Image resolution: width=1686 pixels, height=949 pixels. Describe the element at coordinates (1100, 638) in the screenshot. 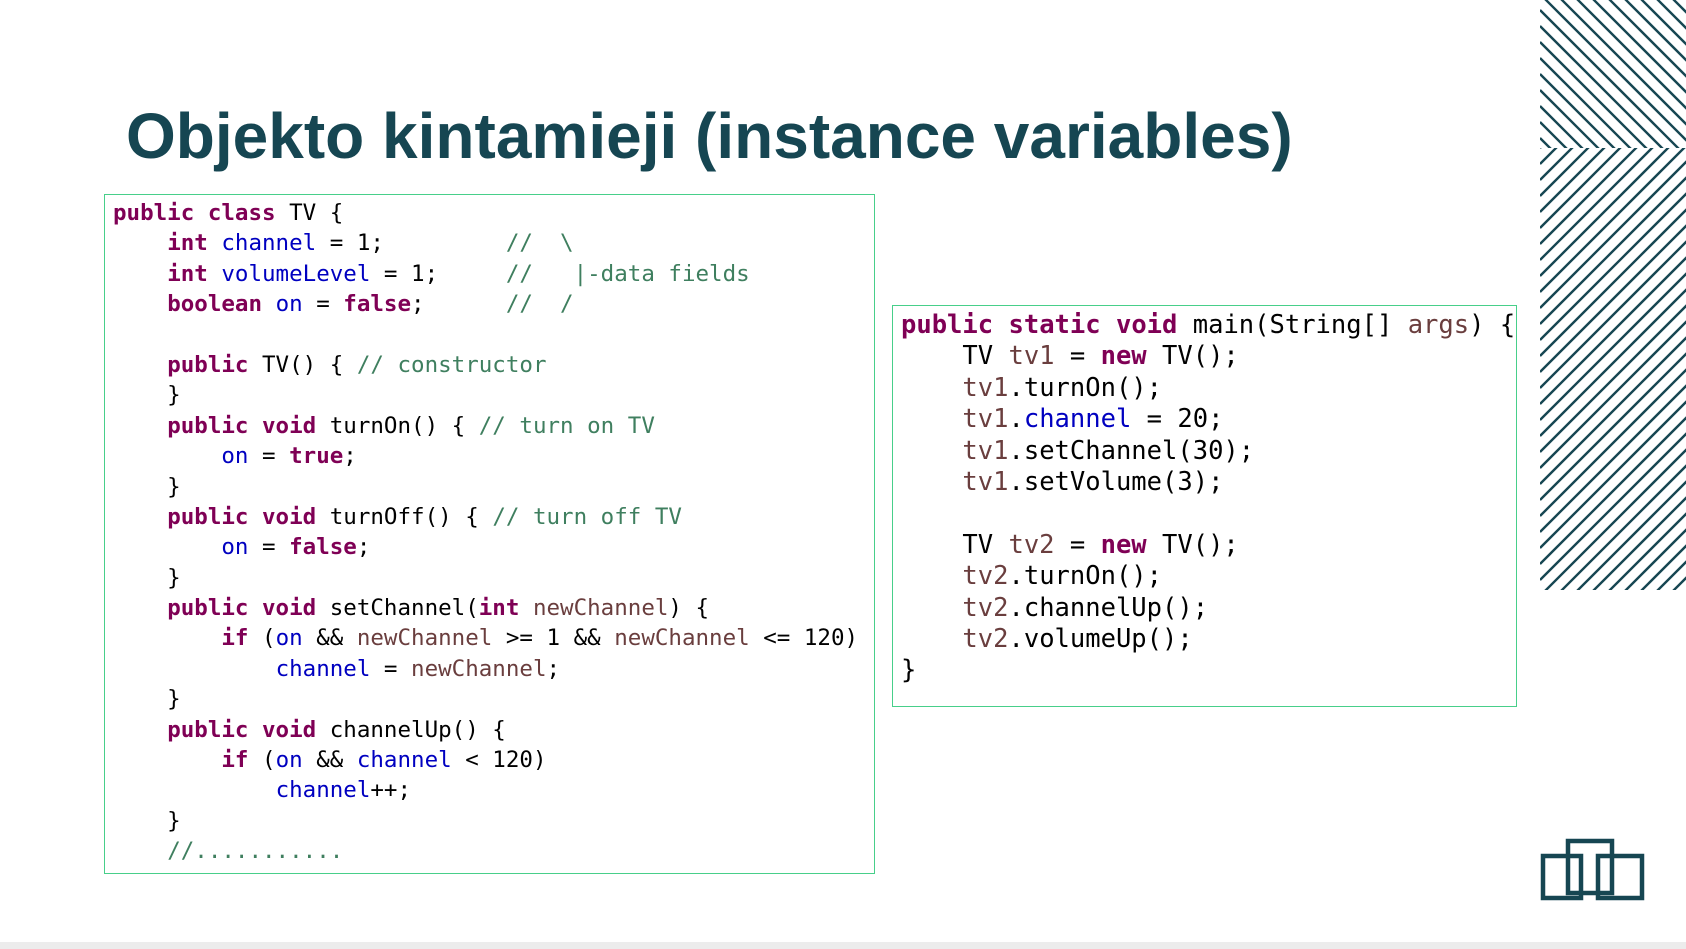

I see `code-token: .volumeUp();` at that location.